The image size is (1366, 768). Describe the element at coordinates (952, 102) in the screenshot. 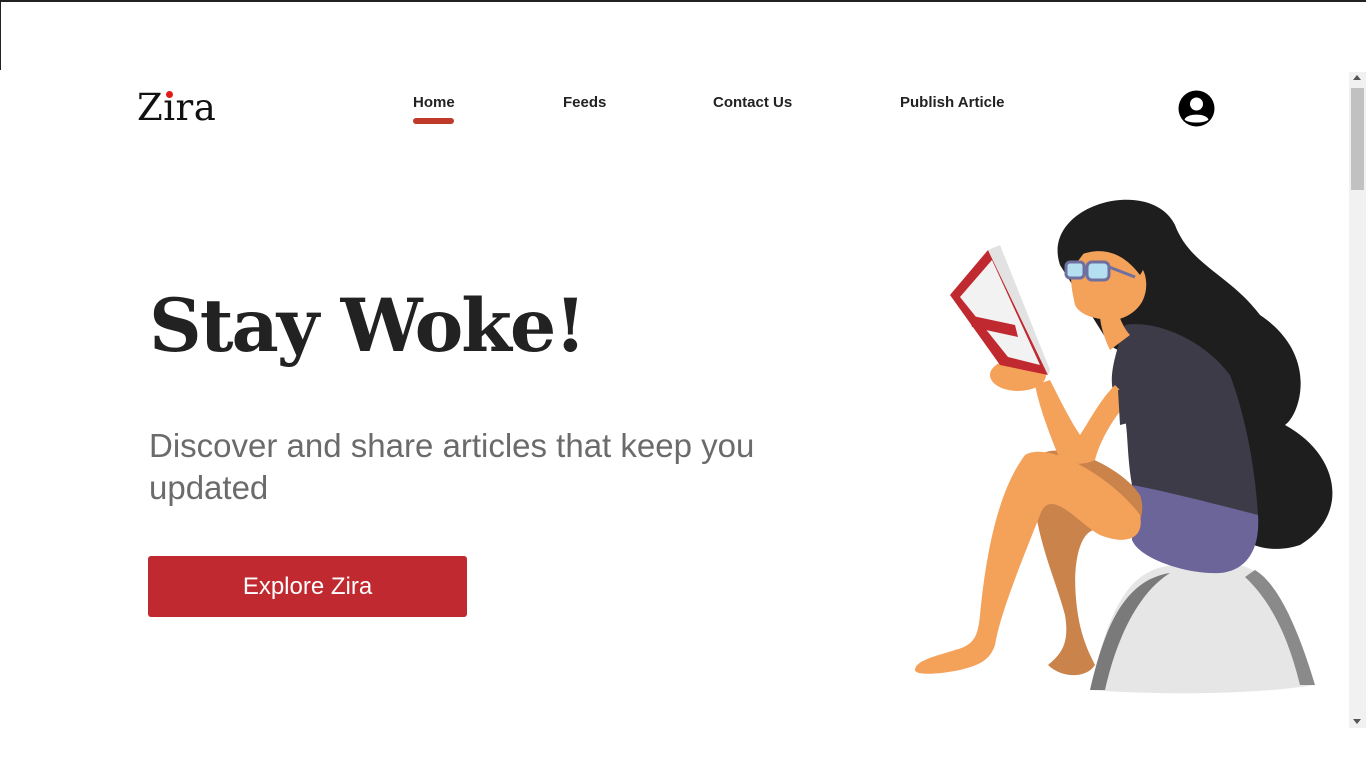

I see `nav-publish-article: Publish Article` at that location.